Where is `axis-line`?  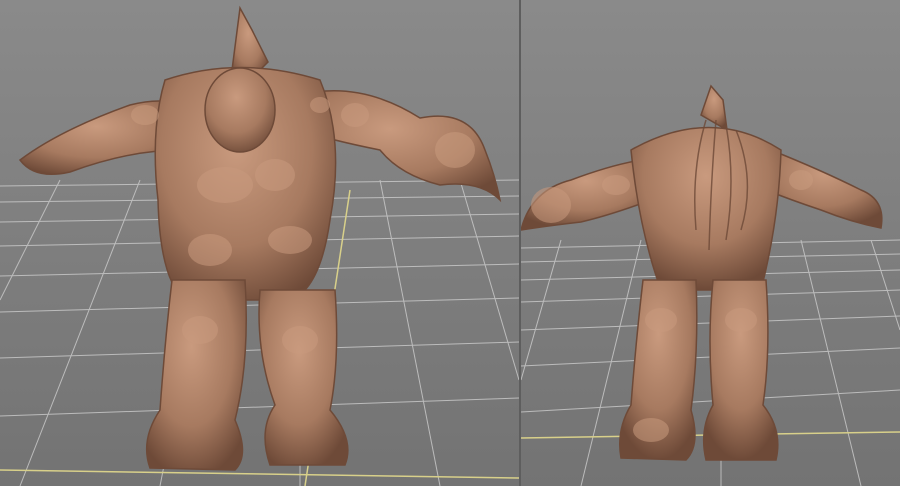 axis-line is located at coordinates (259, 474).